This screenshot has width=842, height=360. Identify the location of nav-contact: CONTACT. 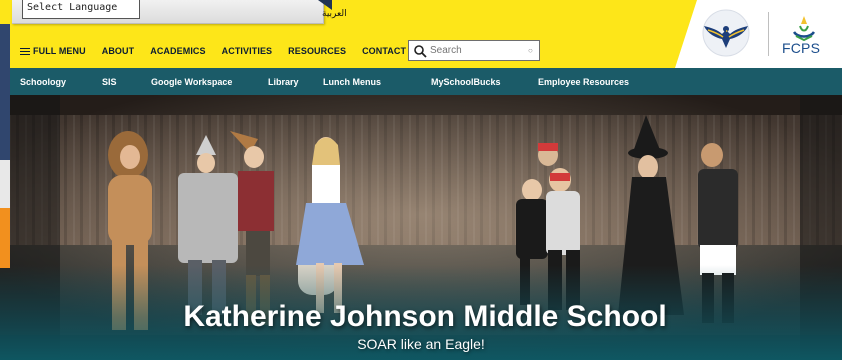
(384, 51).